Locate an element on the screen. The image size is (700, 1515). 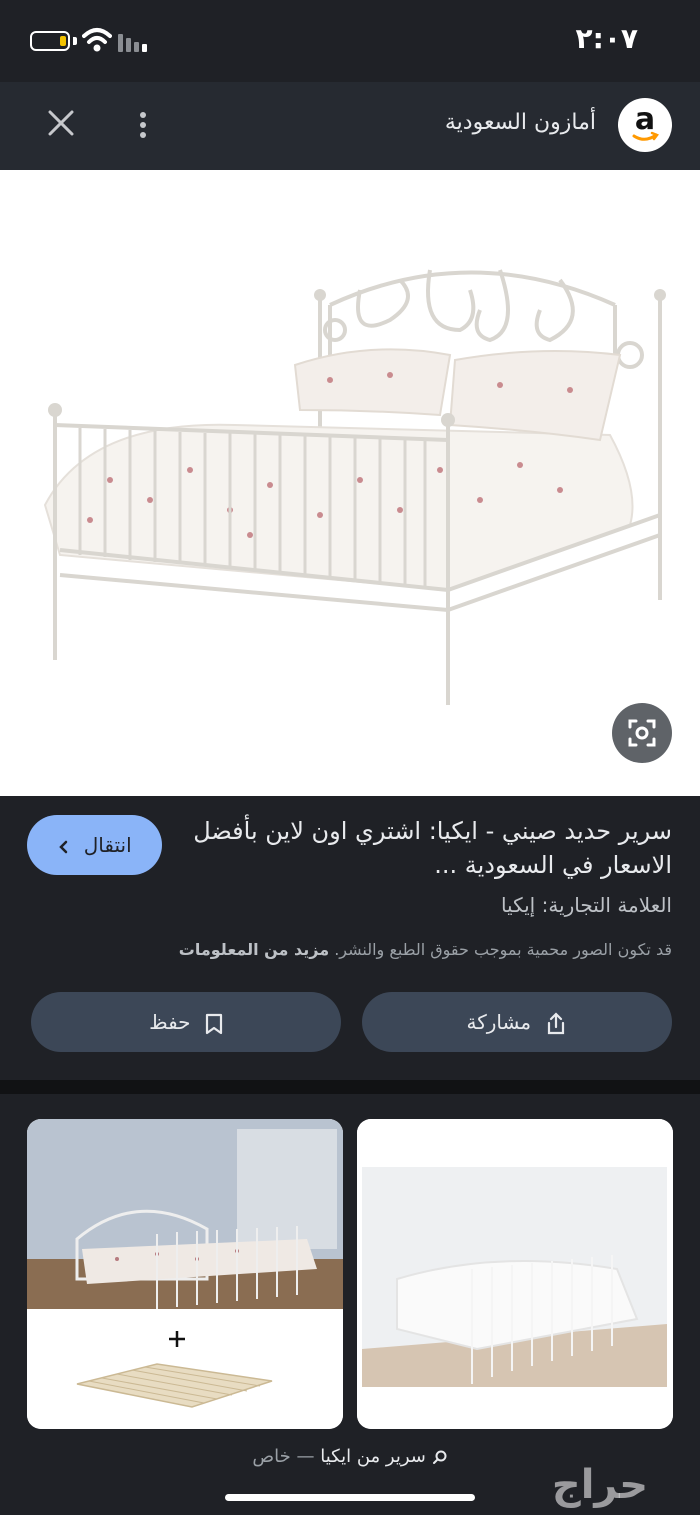
signal-icon is located at coordinates (132, 43).